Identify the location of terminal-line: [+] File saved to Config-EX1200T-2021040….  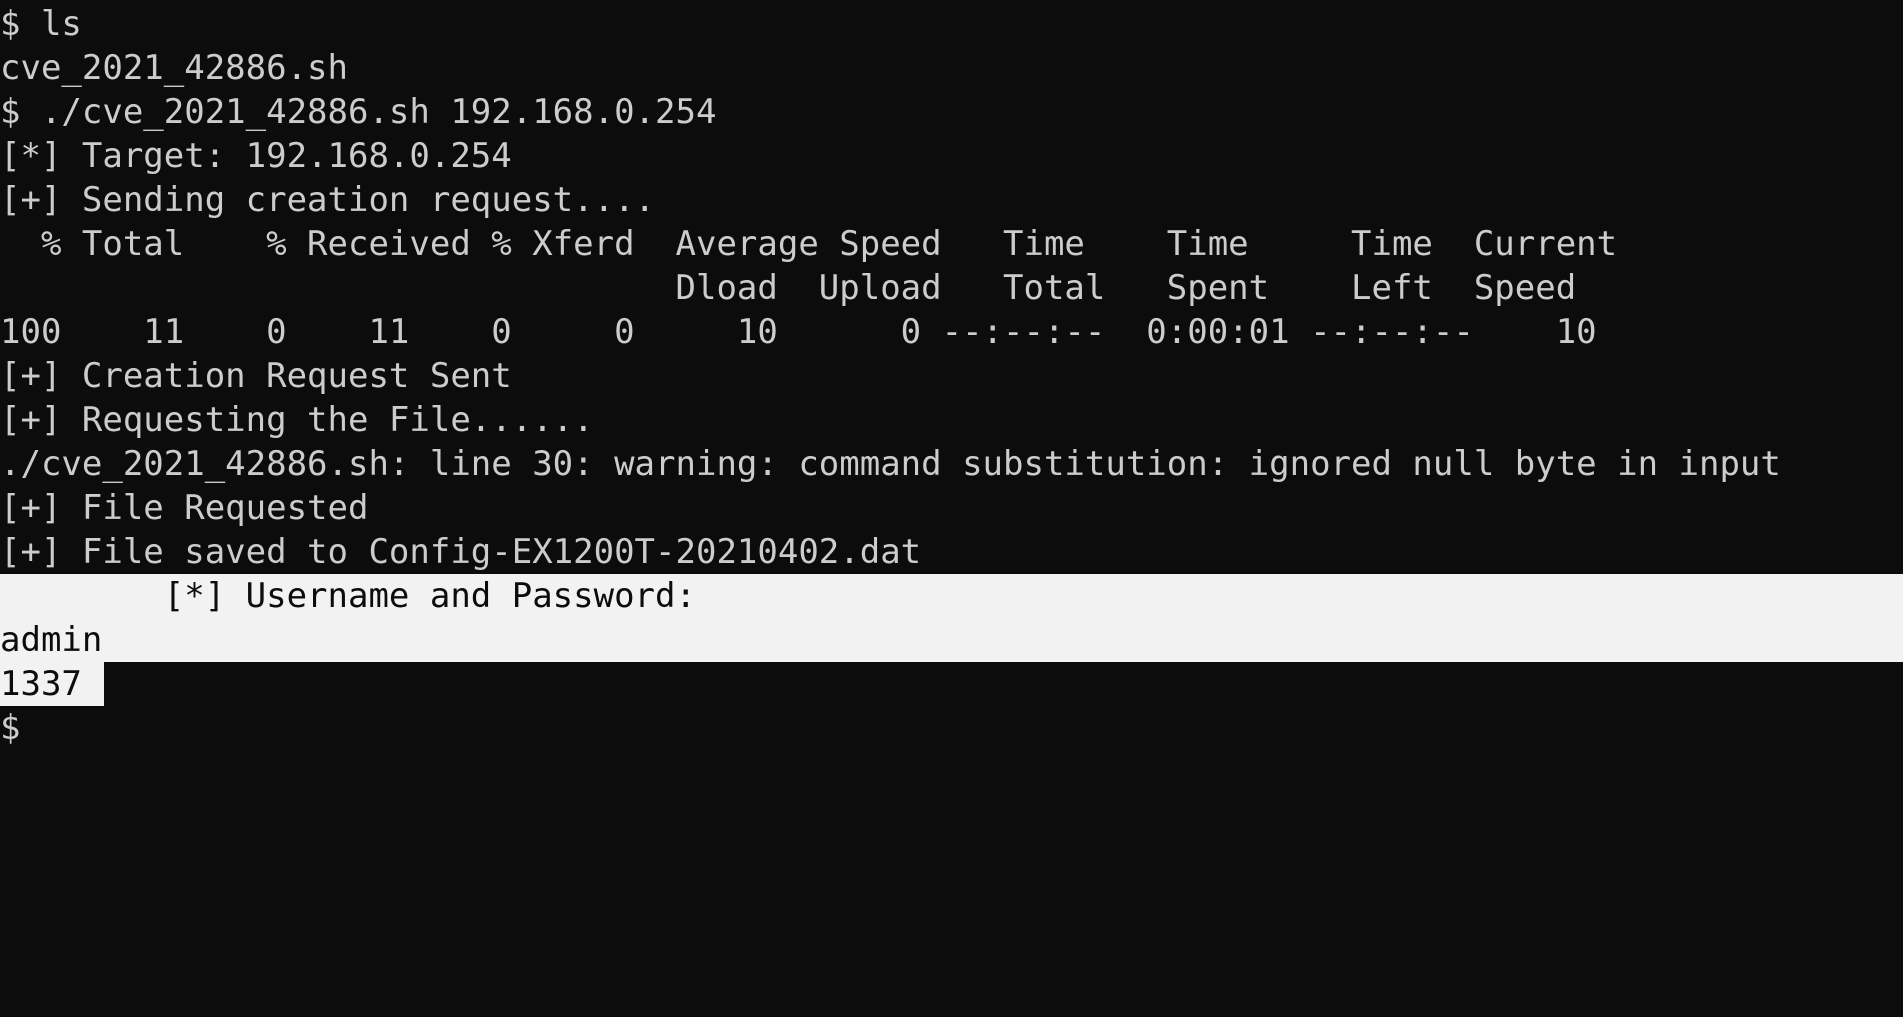
(461, 552).